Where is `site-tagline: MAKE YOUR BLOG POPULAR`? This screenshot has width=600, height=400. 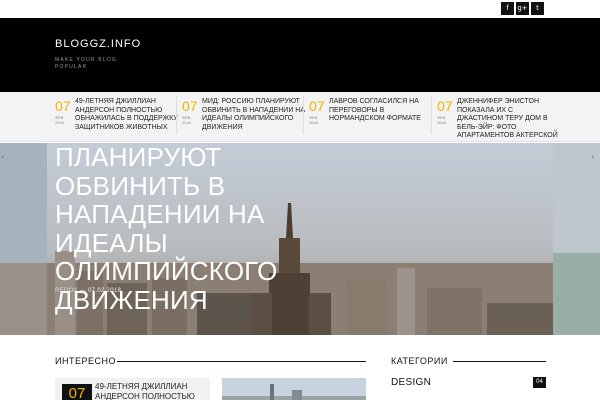
site-tagline: MAKE YOUR BLOG POPULAR is located at coordinates (86, 63).